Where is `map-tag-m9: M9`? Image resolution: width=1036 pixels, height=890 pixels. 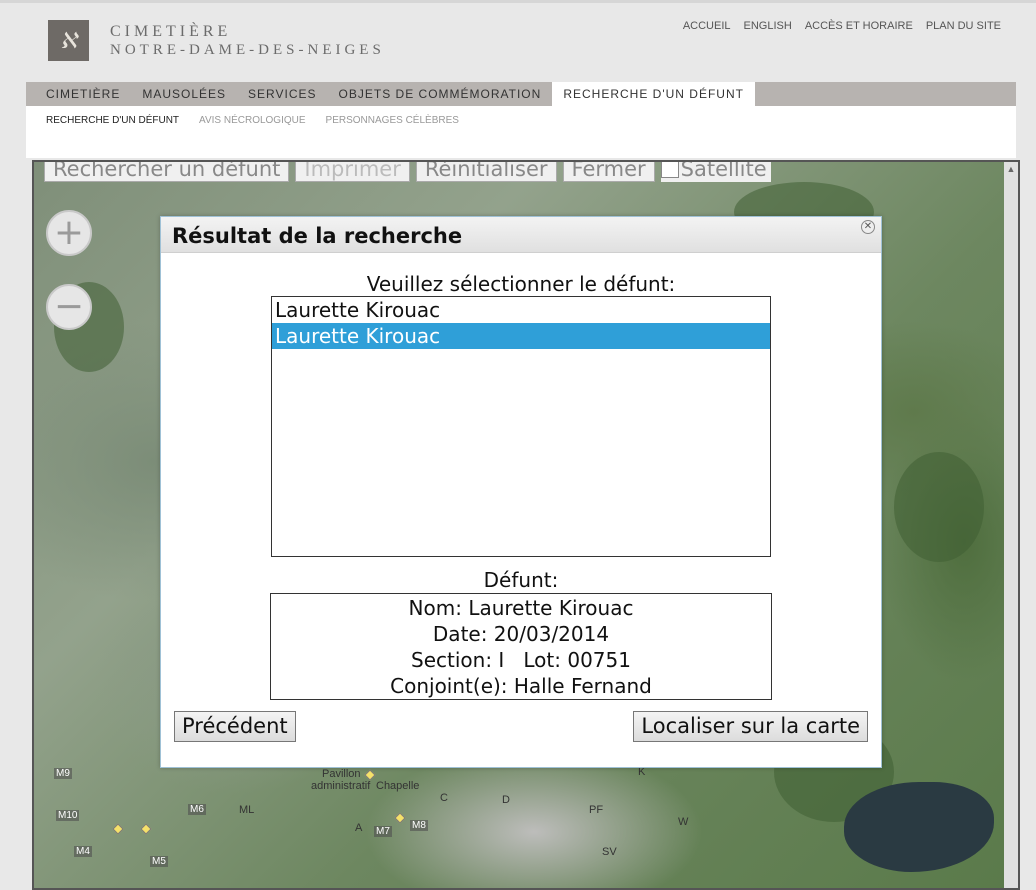
map-tag-m9: M9 is located at coordinates (63, 773).